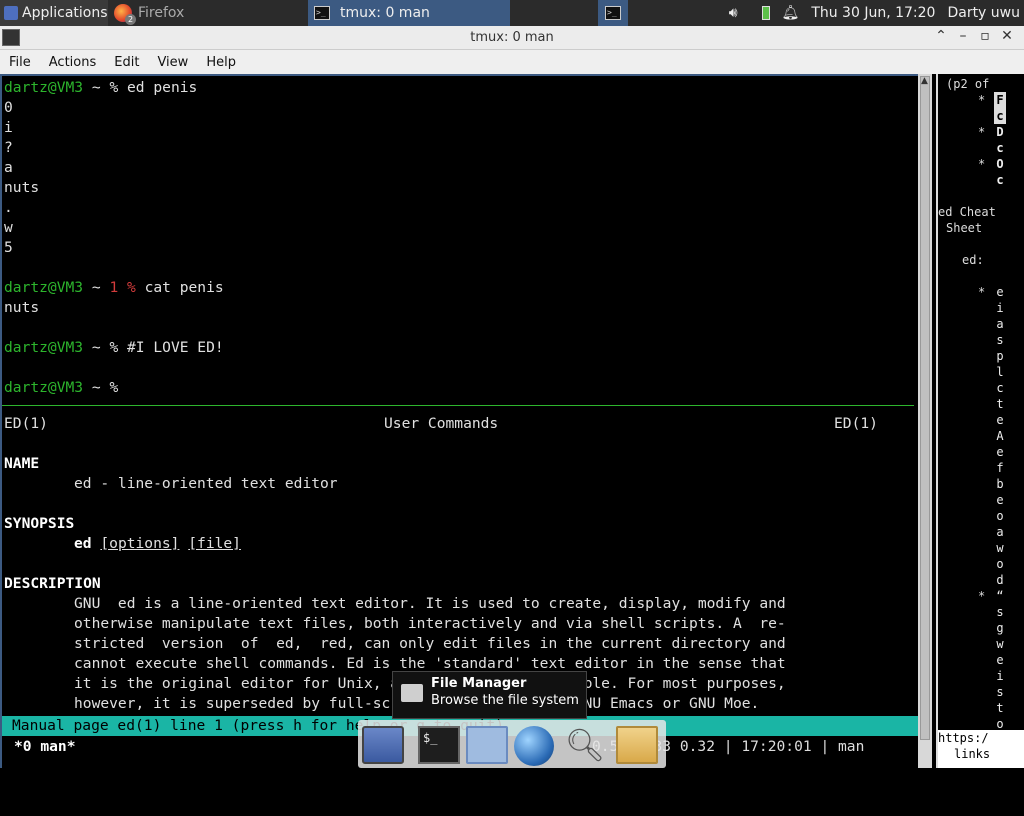 Image resolution: width=1024 pixels, height=816 pixels. What do you see at coordinates (39, 523) in the screenshot?
I see `man-synopsis-heading: SYNOPSIS` at bounding box center [39, 523].